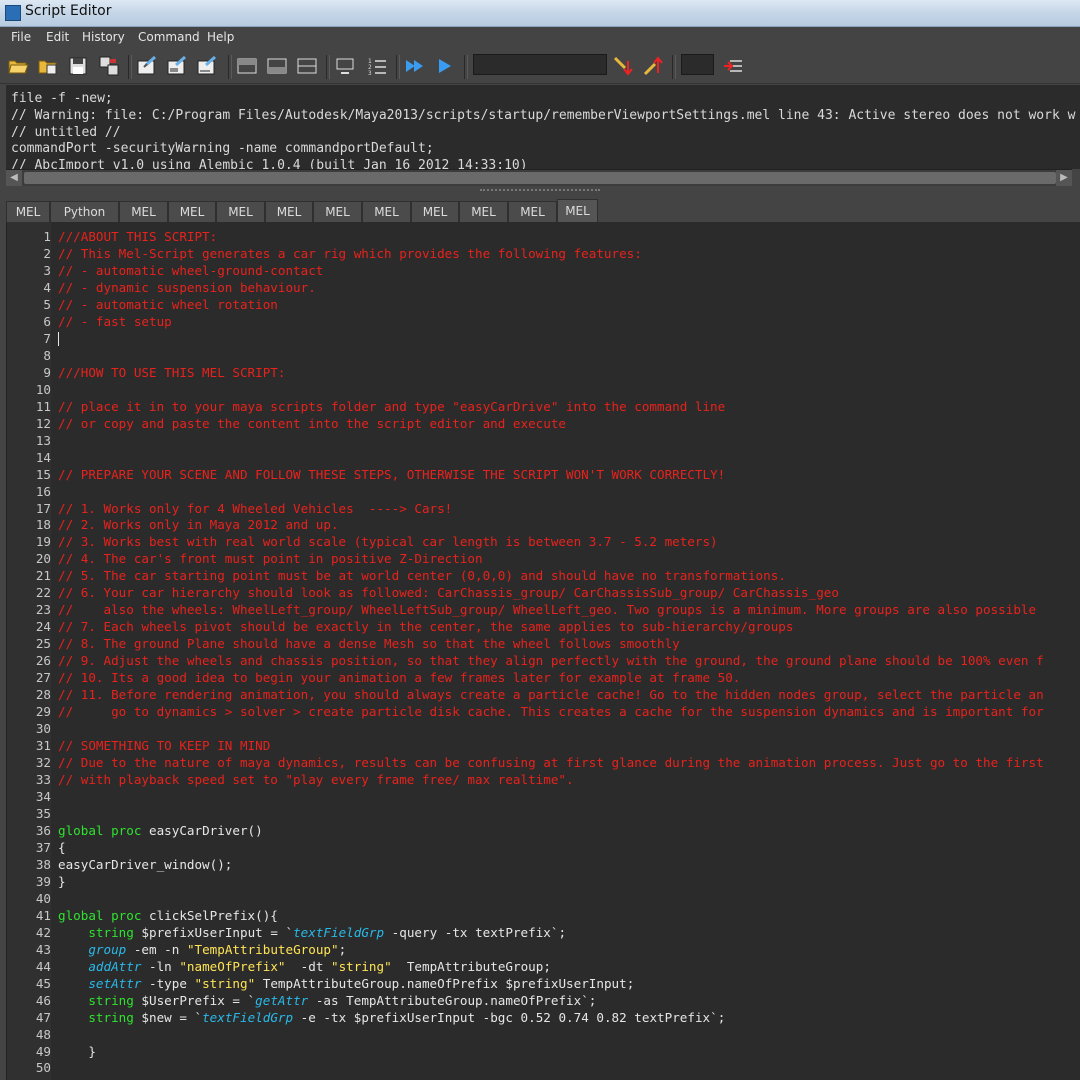 The image size is (1080, 1080). Describe the element at coordinates (543, 458) in the screenshot. I see `code-line: 14` at that location.